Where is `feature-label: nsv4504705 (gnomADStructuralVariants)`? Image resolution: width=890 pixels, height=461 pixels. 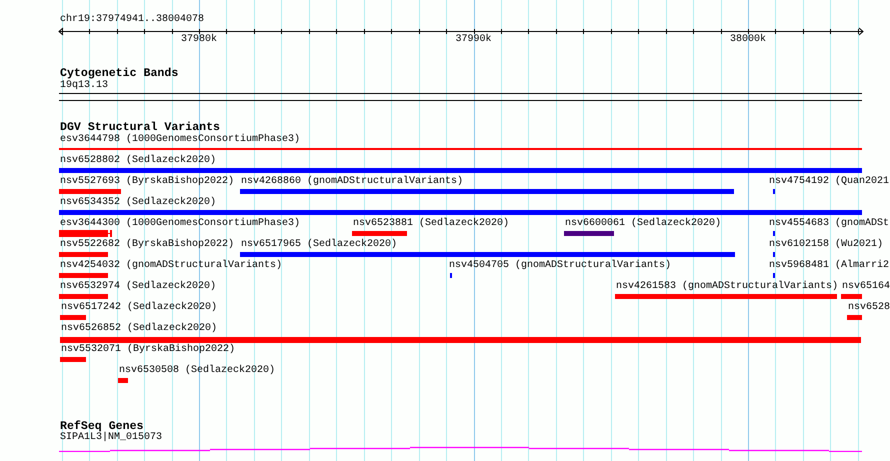
feature-label: nsv4504705 (gnomADStructuralVariants) is located at coordinates (560, 266).